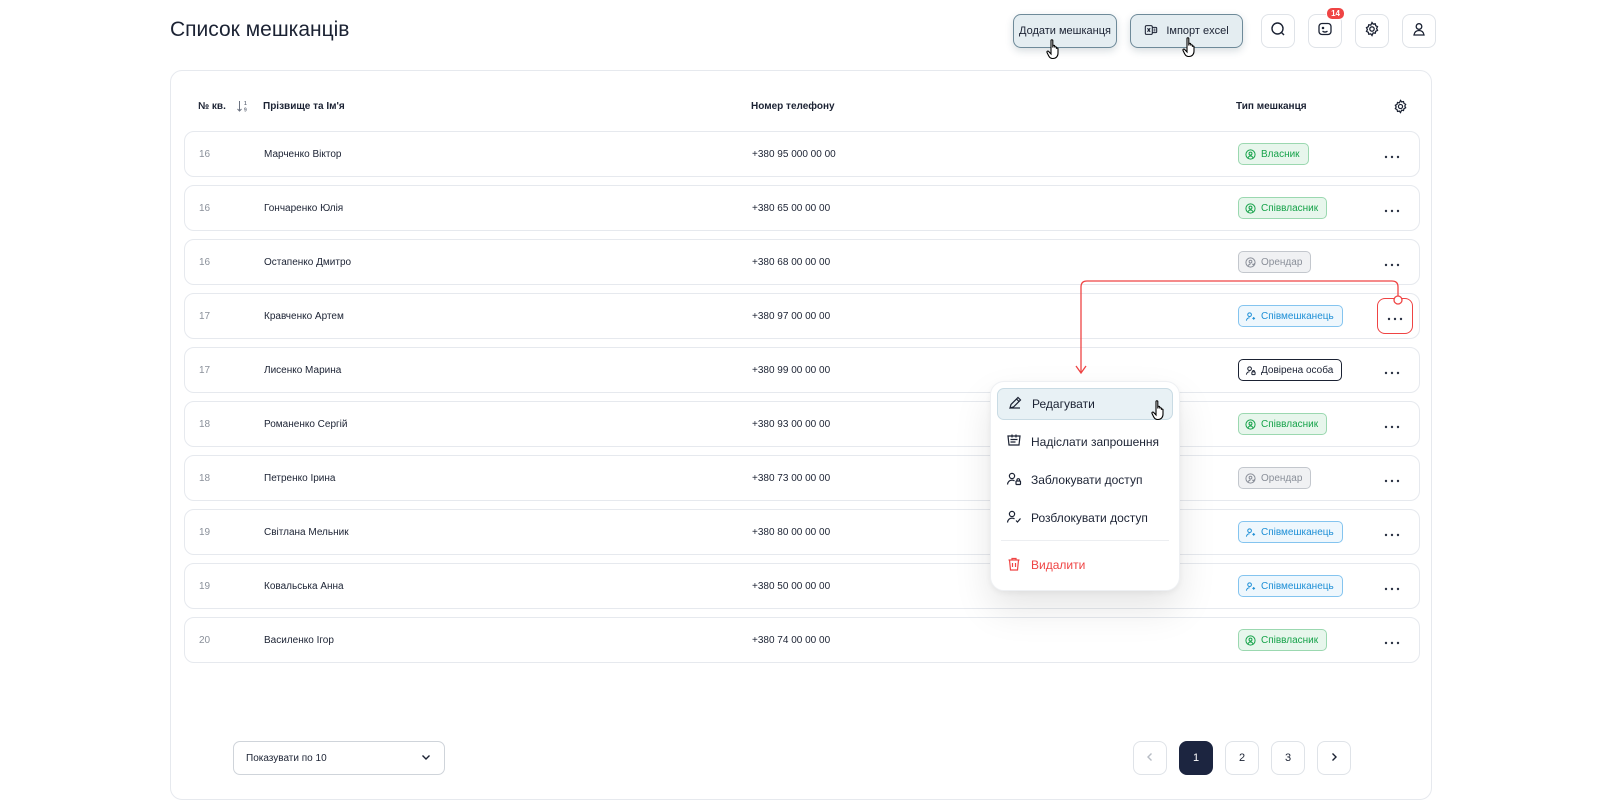  What do you see at coordinates (1150, 758) in the screenshot?
I see `prev-page-button` at bounding box center [1150, 758].